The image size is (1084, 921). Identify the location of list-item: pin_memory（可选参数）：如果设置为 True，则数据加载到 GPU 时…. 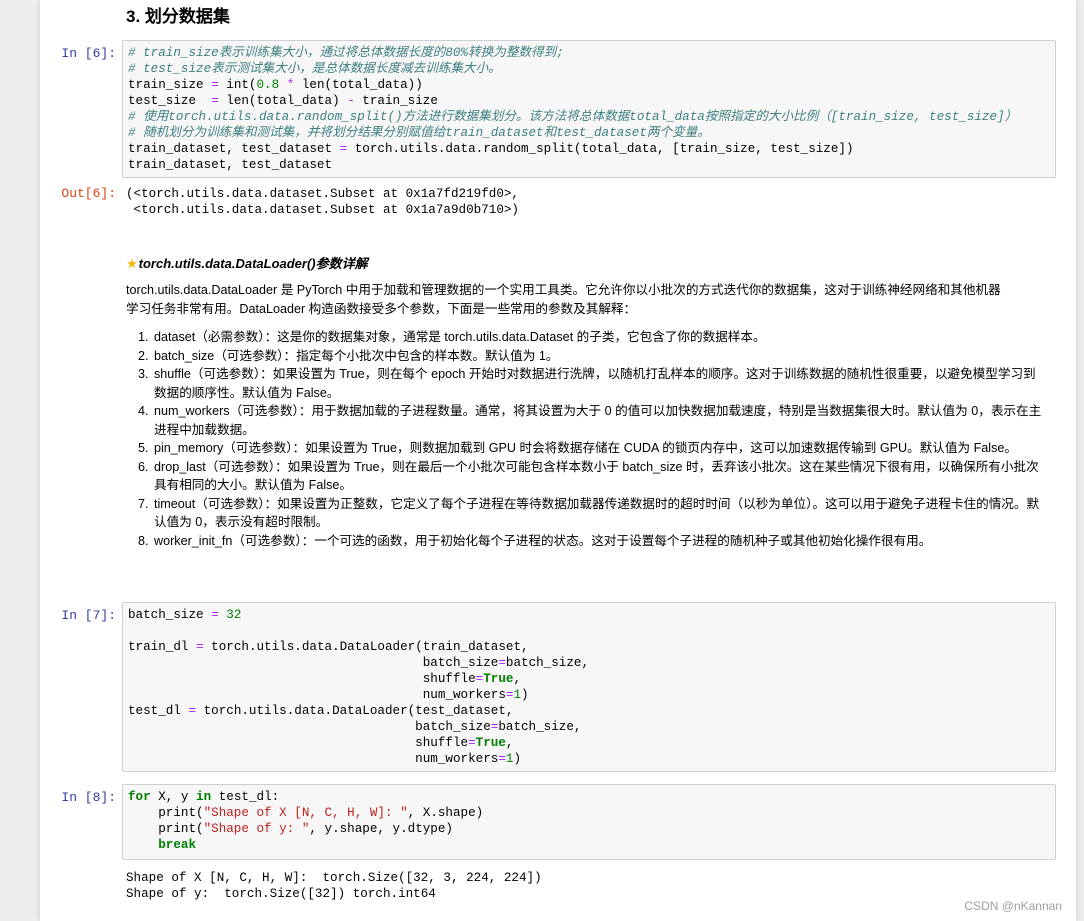
(599, 448).